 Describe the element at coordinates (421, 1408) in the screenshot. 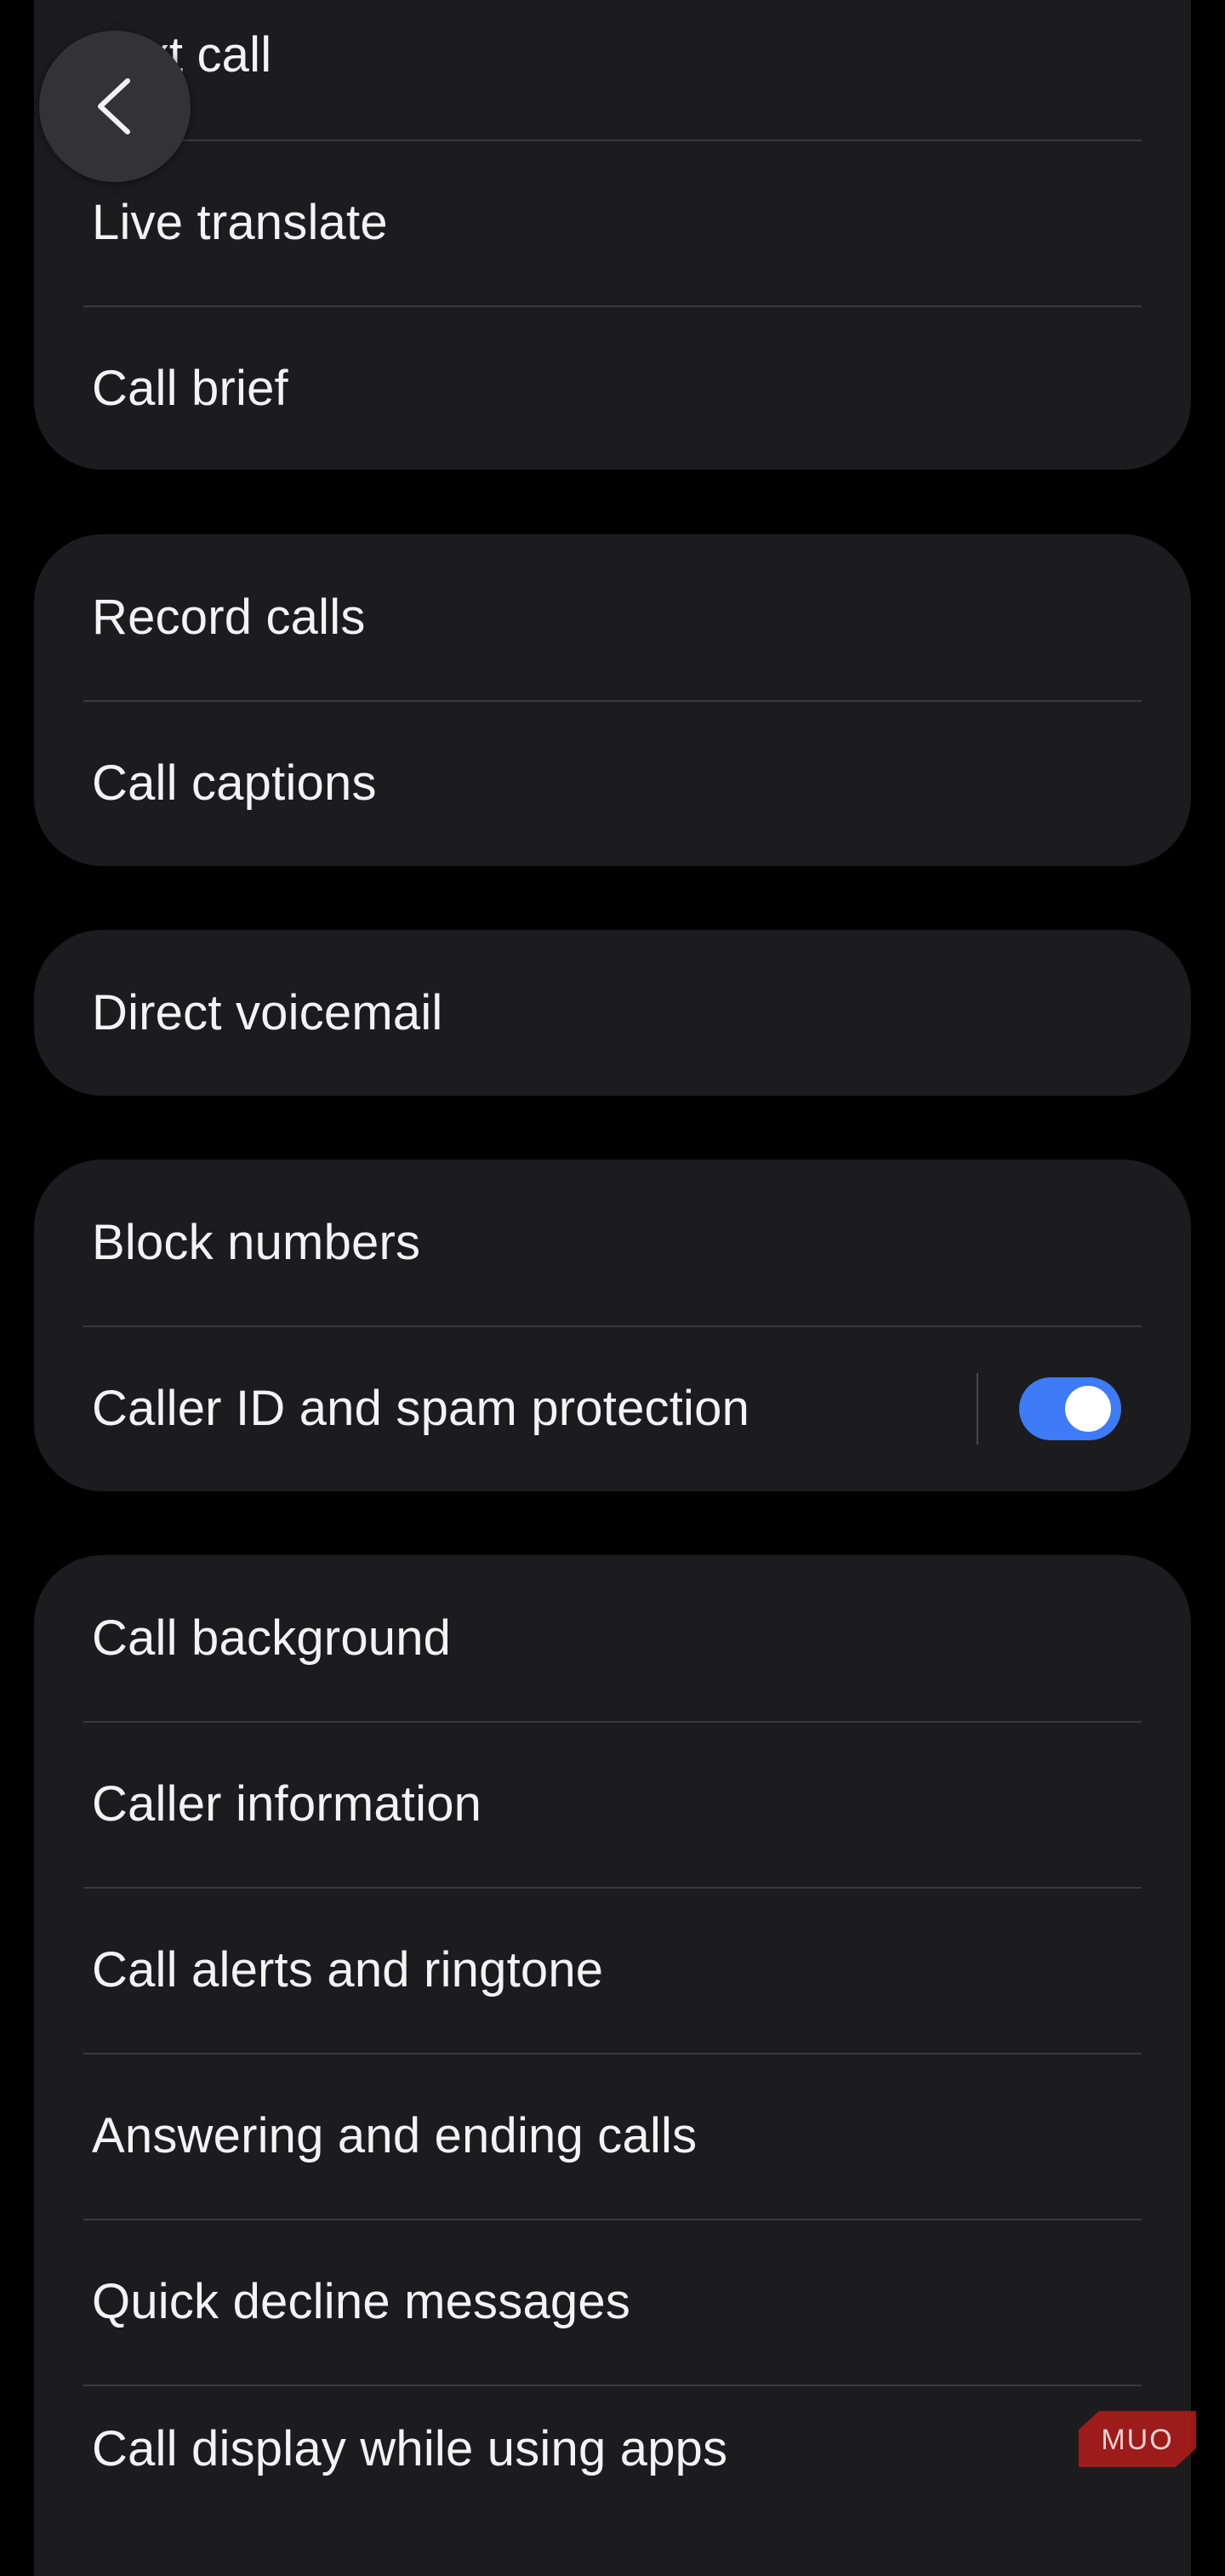

I see `settings-item-label: Caller ID and spam protection` at that location.